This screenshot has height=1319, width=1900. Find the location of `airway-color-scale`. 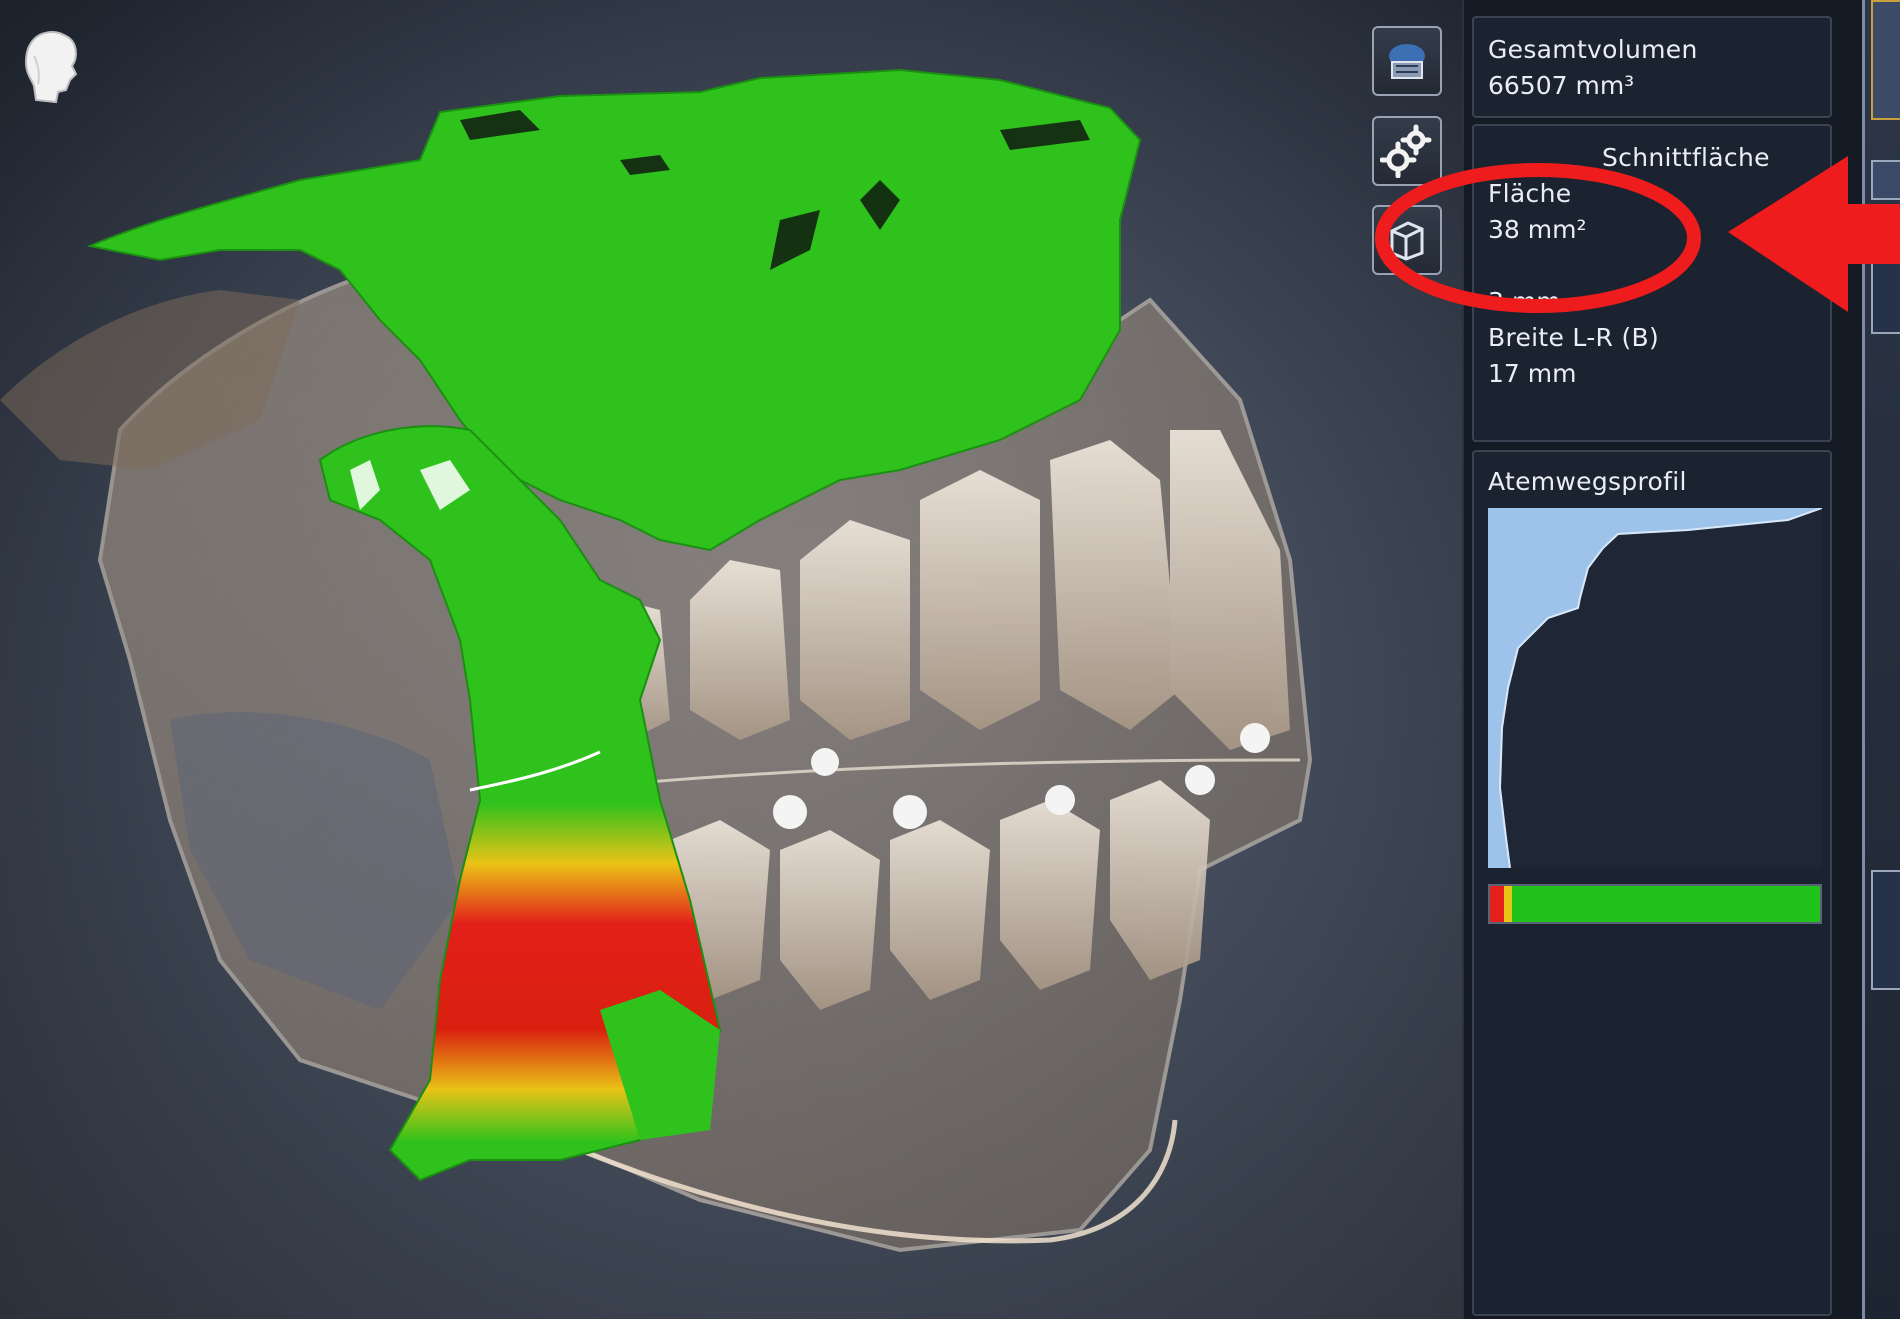

airway-color-scale is located at coordinates (1655, 904).